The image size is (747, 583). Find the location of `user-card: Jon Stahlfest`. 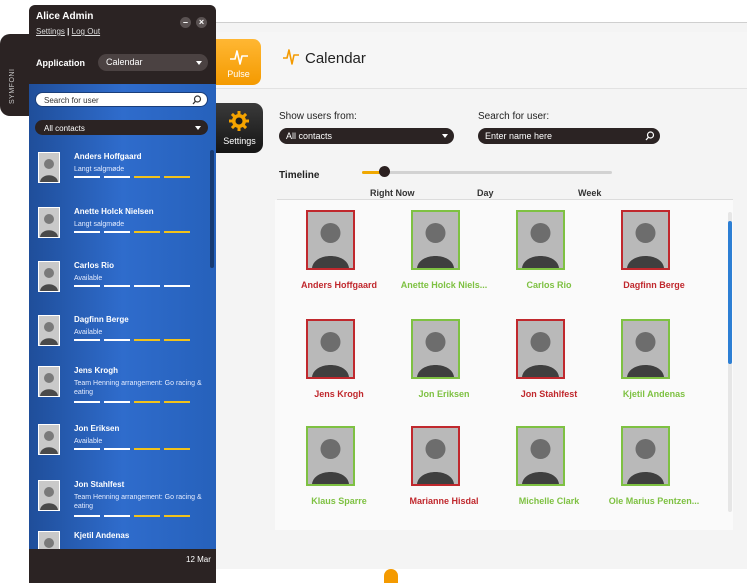

user-card: Jon Stahlfest is located at coordinates (549, 374).